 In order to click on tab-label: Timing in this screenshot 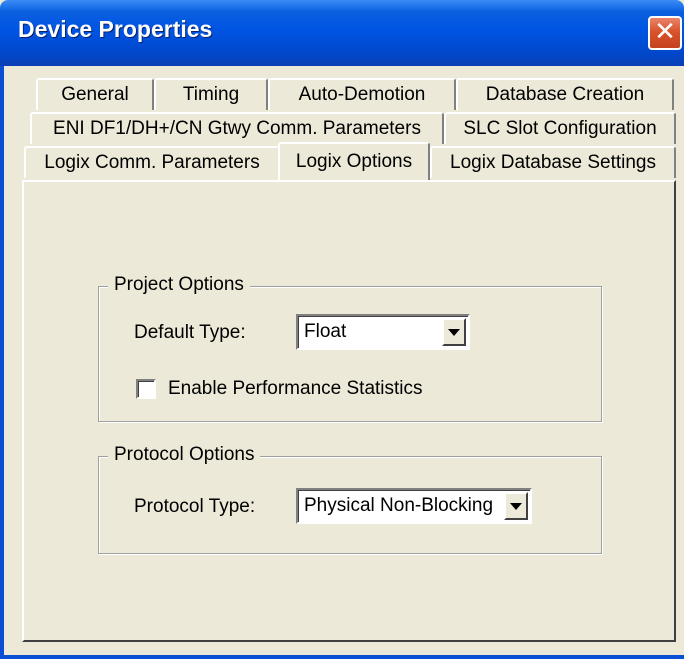, I will do `click(211, 94)`.